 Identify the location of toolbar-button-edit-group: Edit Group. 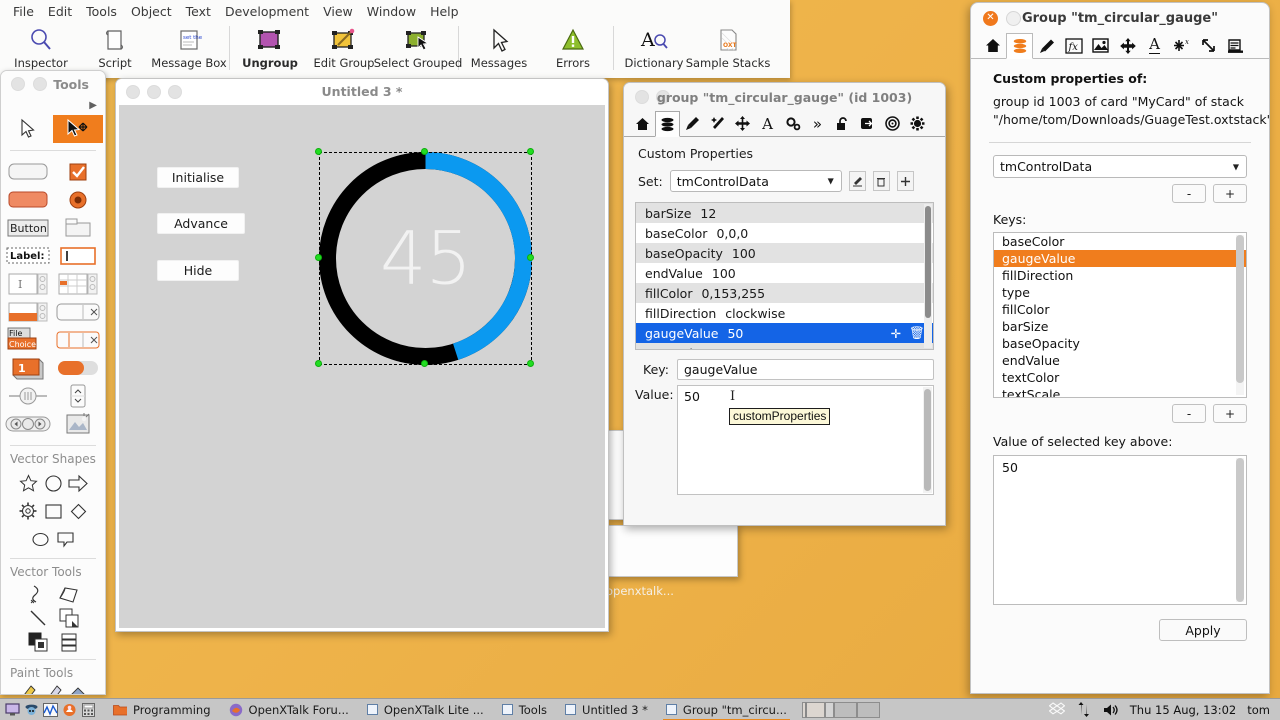
(344, 49).